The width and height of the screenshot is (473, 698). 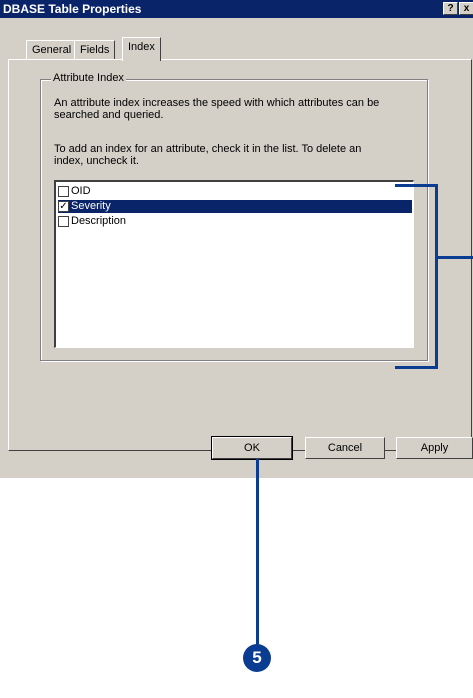 What do you see at coordinates (416, 185) in the screenshot?
I see `callout-bracket-top` at bounding box center [416, 185].